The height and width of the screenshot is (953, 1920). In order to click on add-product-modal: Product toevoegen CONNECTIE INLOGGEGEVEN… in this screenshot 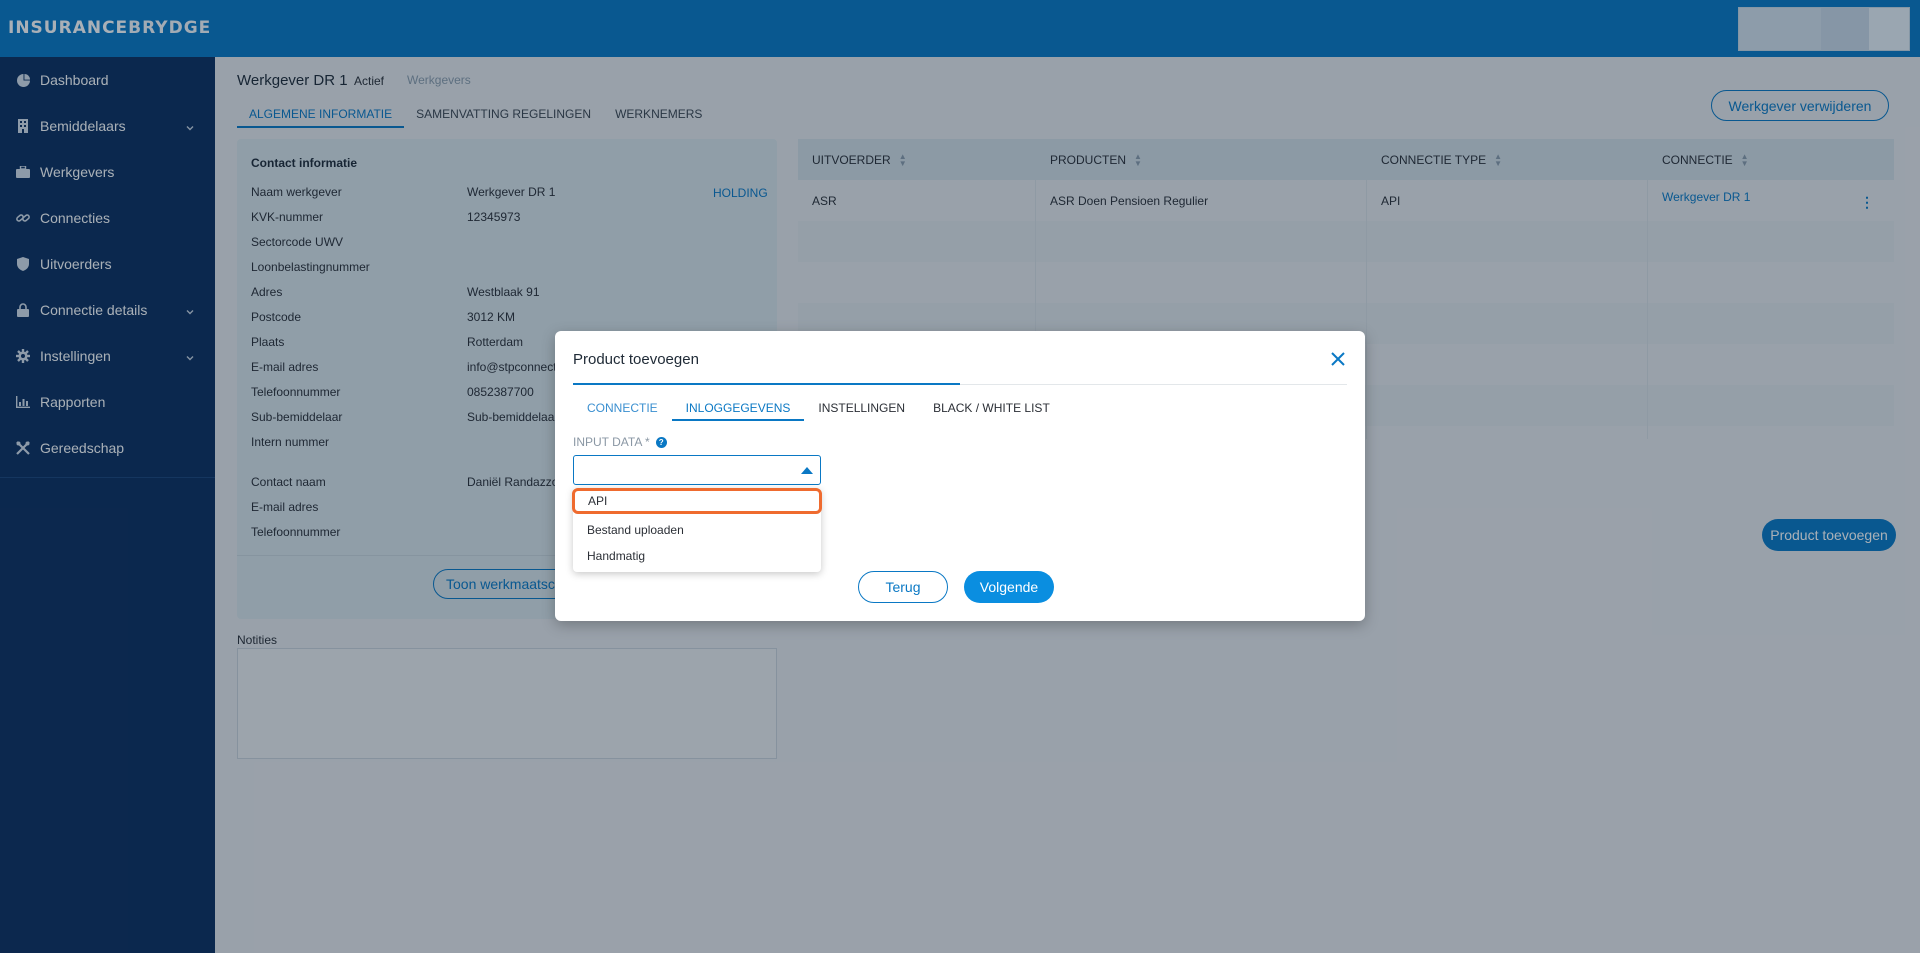, I will do `click(960, 476)`.